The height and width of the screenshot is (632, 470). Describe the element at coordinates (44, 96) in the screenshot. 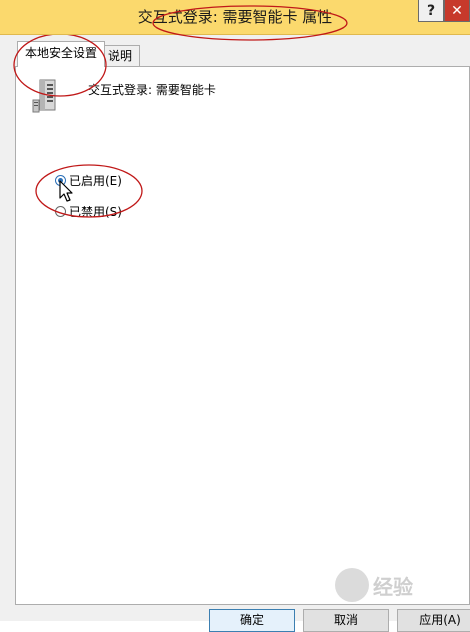

I see `server-icon` at that location.